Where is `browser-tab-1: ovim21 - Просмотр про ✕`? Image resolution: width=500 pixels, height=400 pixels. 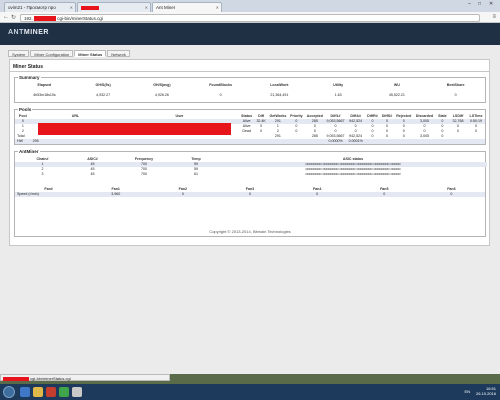
browser-tab-1: ovim21 - Просмотр про ✕ is located at coordinates (40, 7).